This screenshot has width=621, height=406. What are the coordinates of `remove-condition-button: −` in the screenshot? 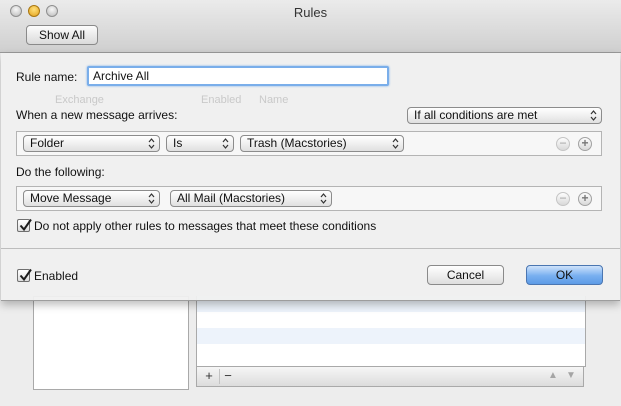 It's located at (563, 144).